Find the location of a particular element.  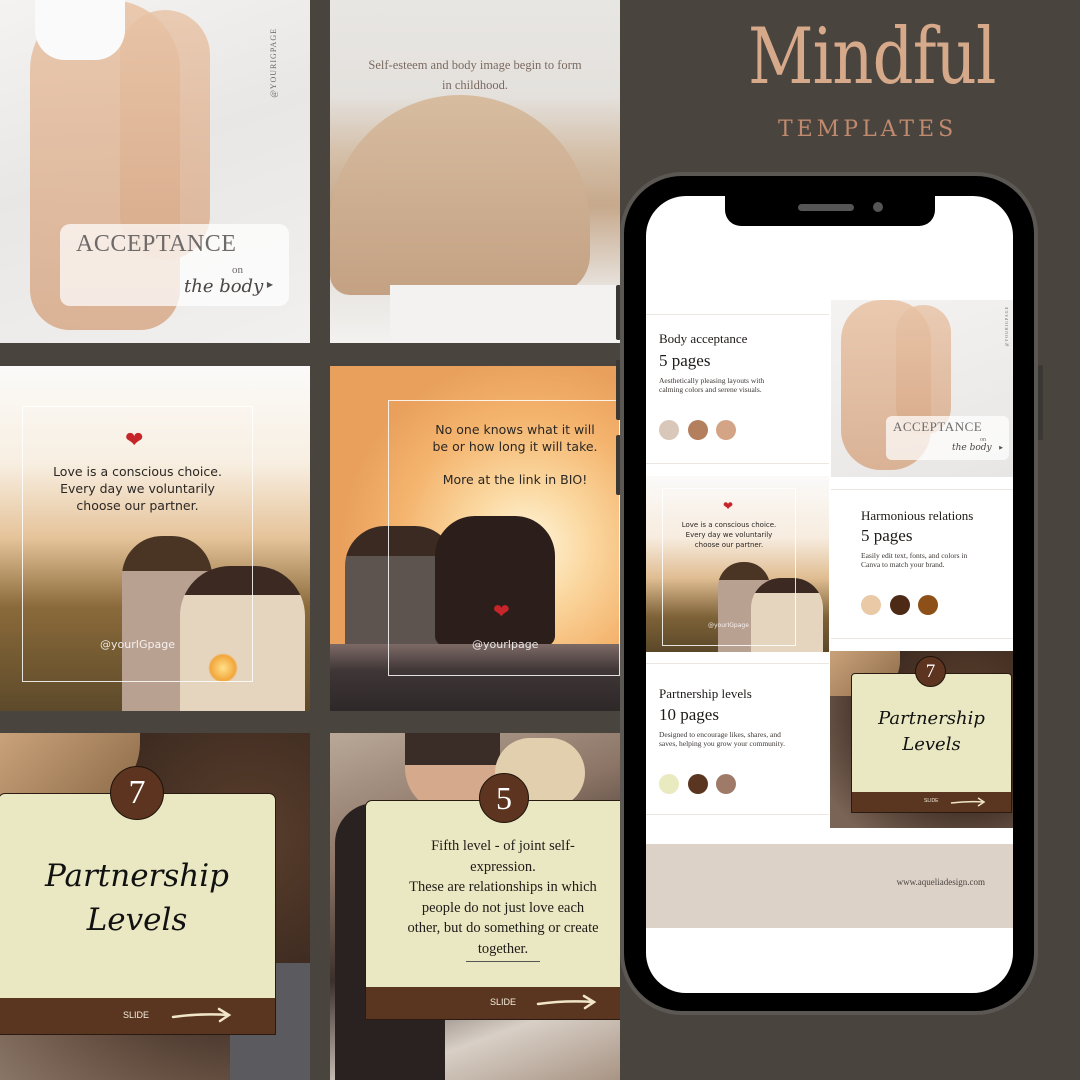

product-name: Body acceptance is located at coordinates (703, 338).